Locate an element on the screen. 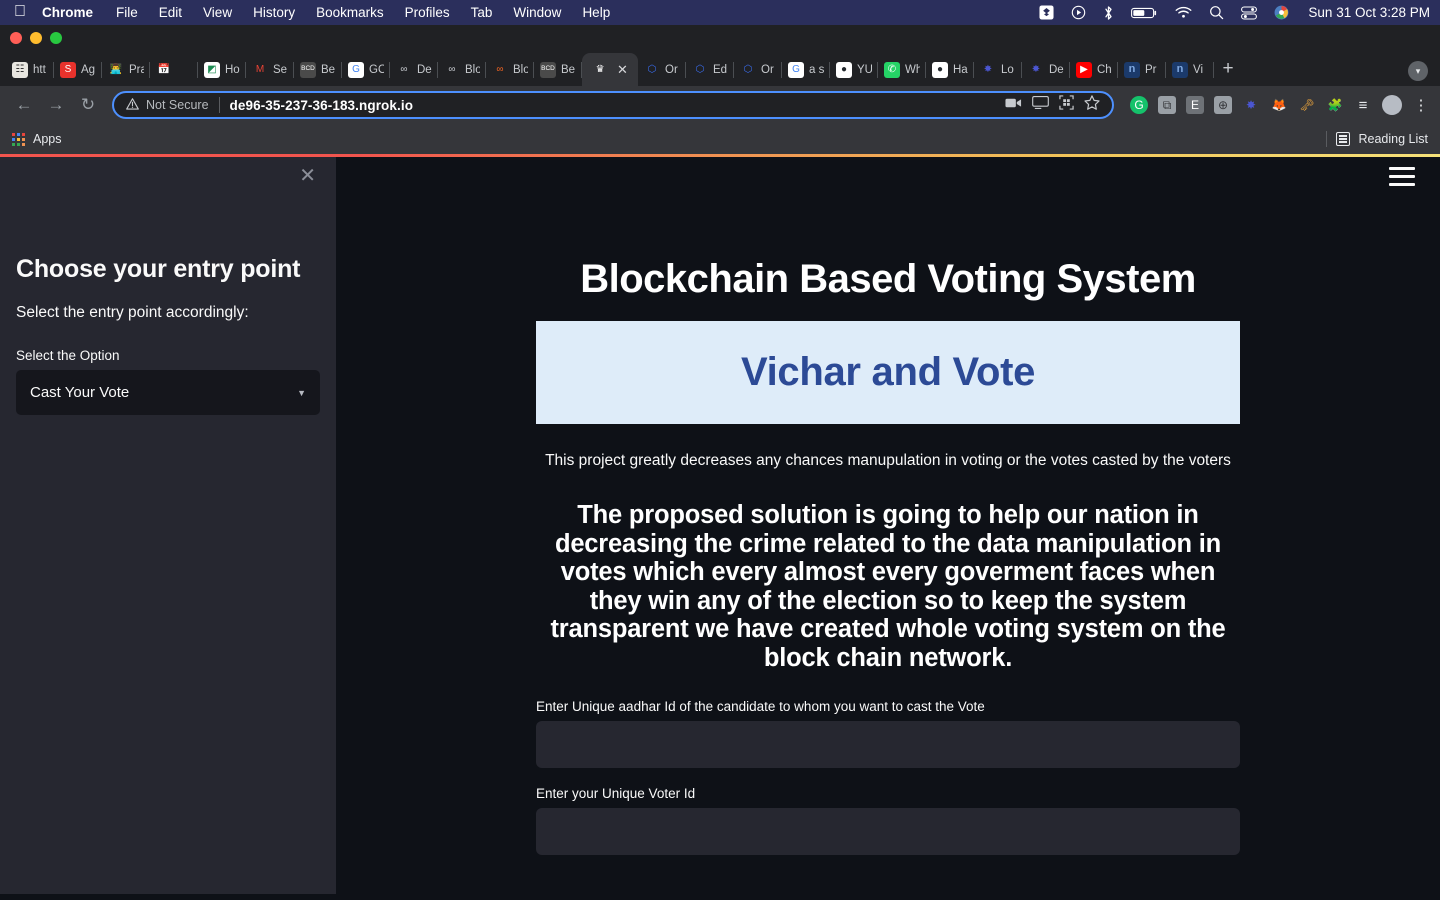 This screenshot has width=1440, height=900. voter-id-input is located at coordinates (888, 832).